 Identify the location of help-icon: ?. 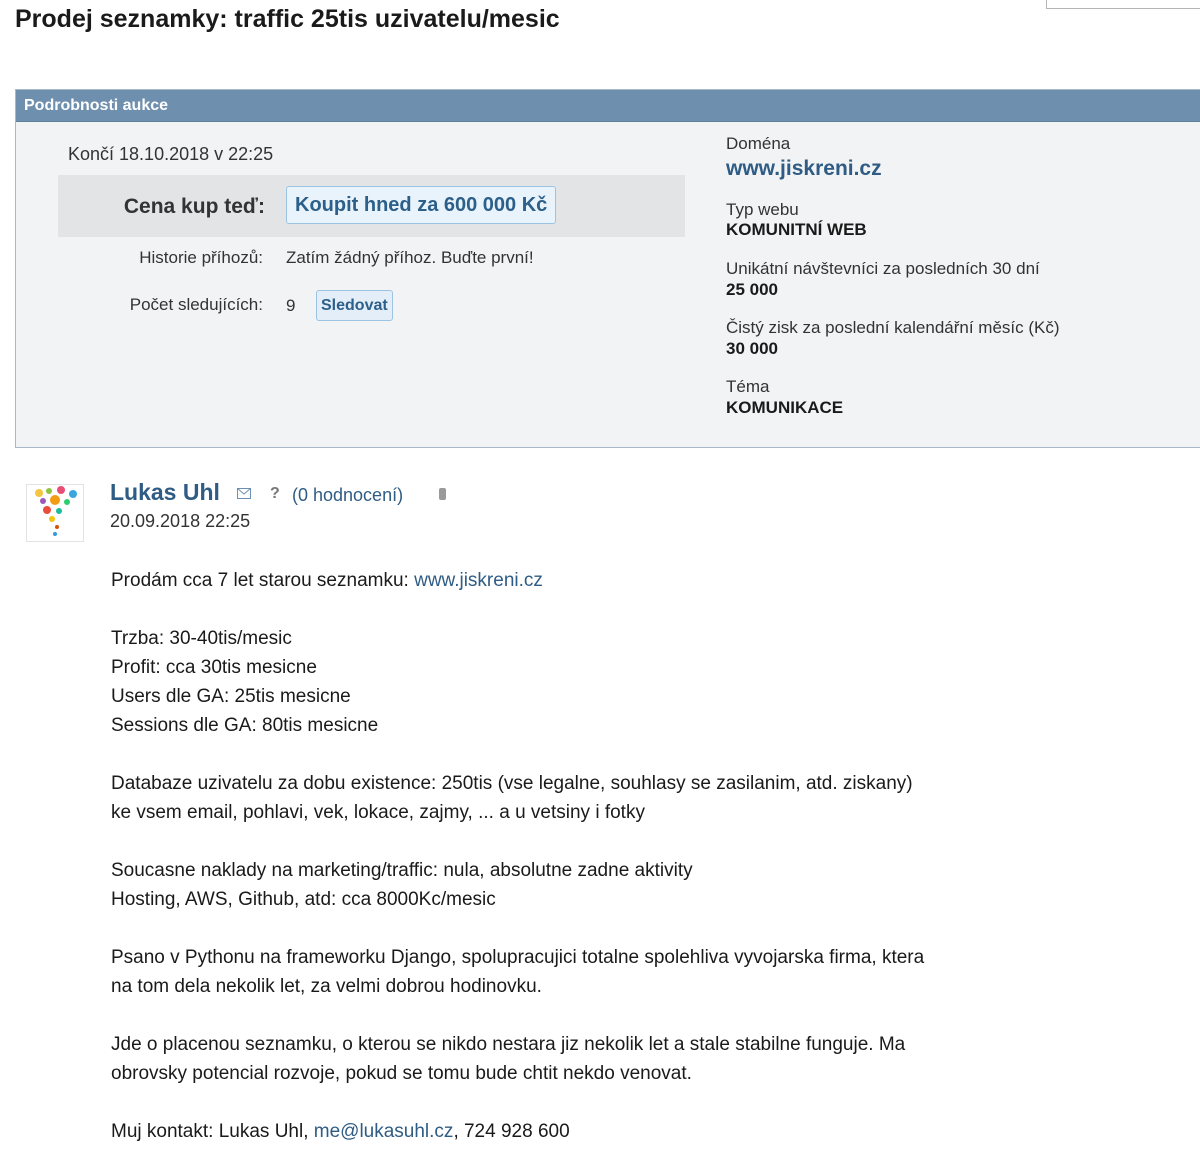
(275, 494).